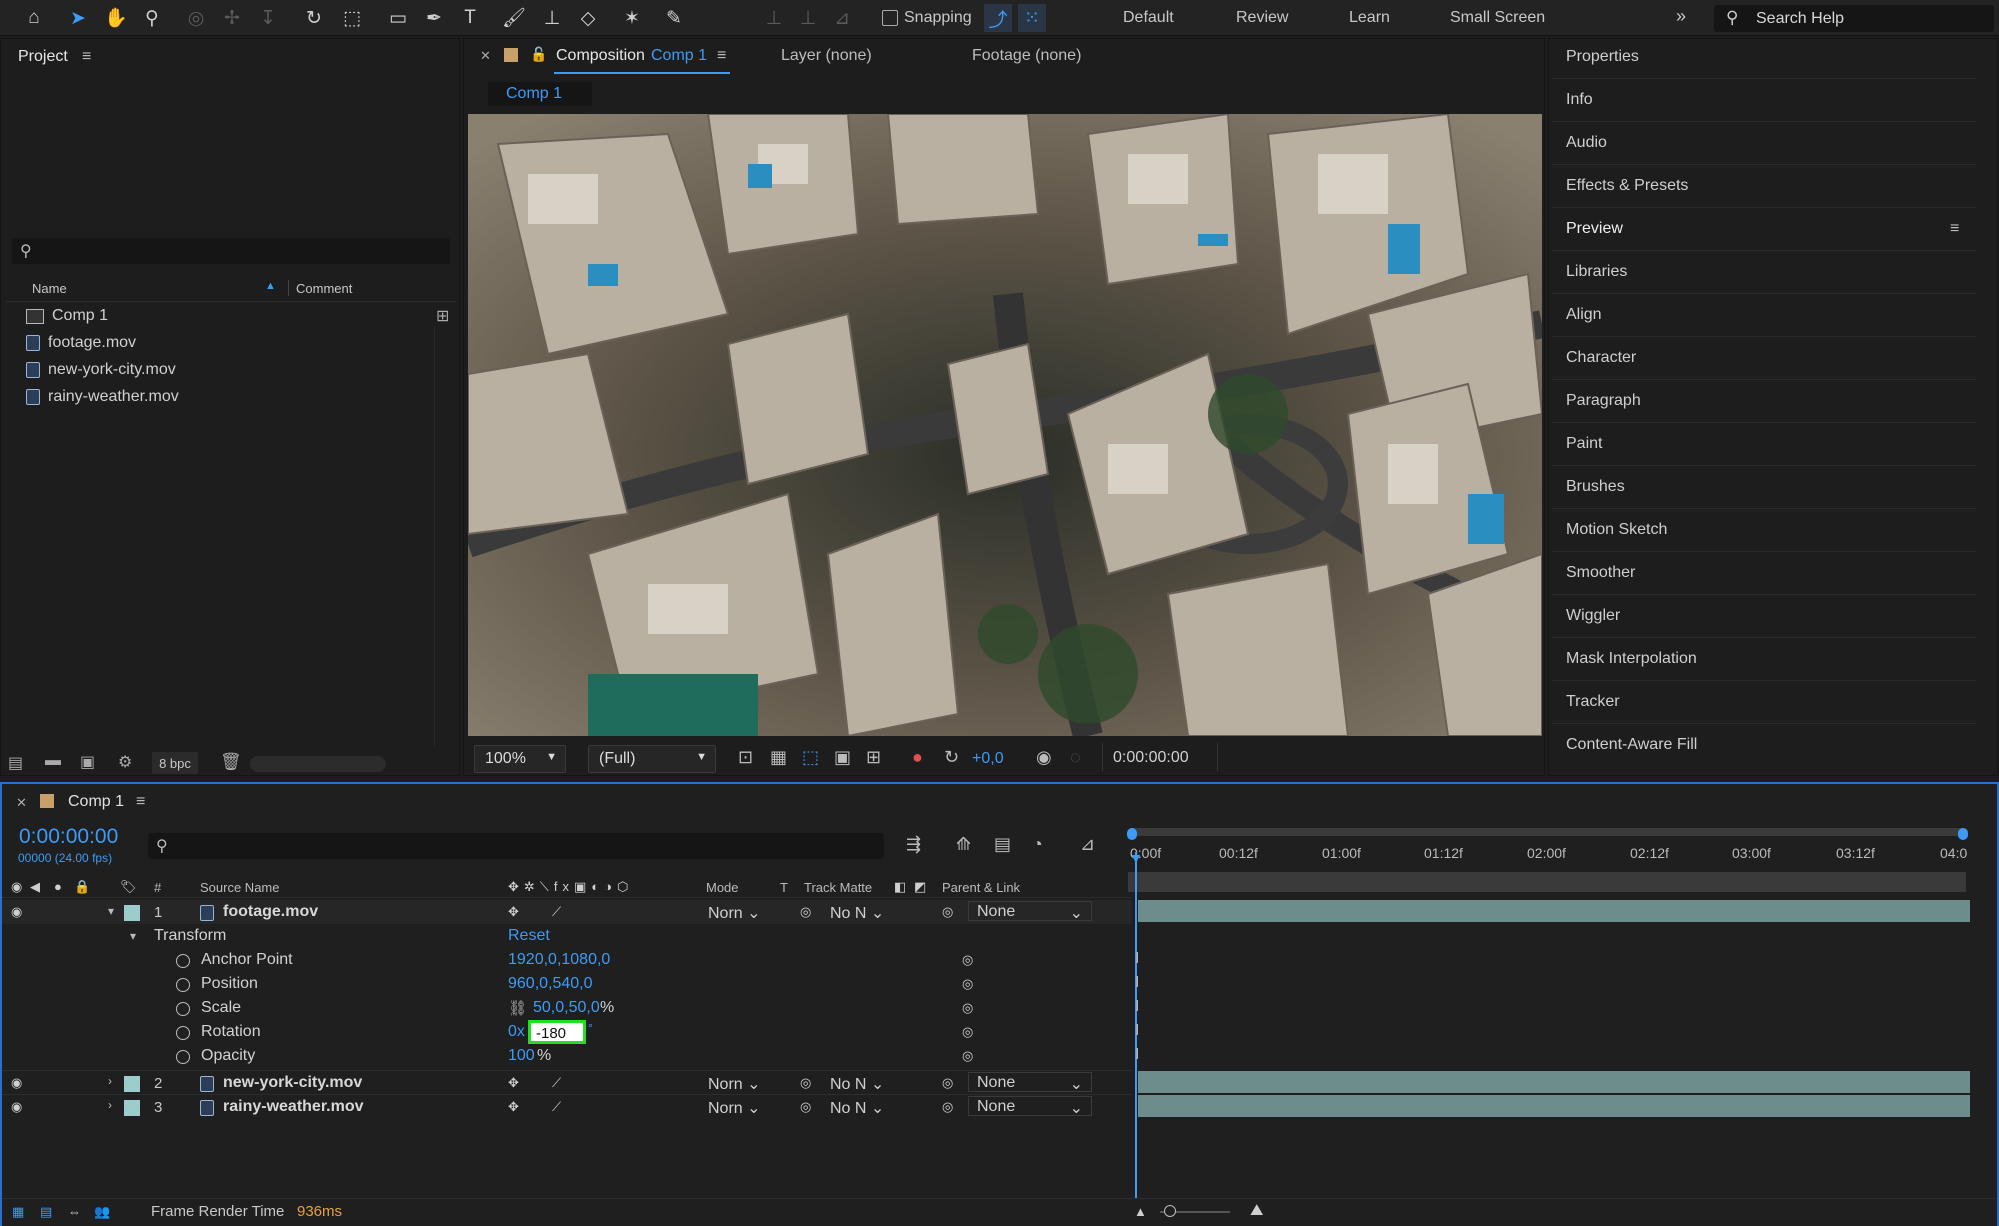 The width and height of the screenshot is (1999, 1226). Describe the element at coordinates (231, 251) in the screenshot. I see `project-search-input: ⚲` at that location.